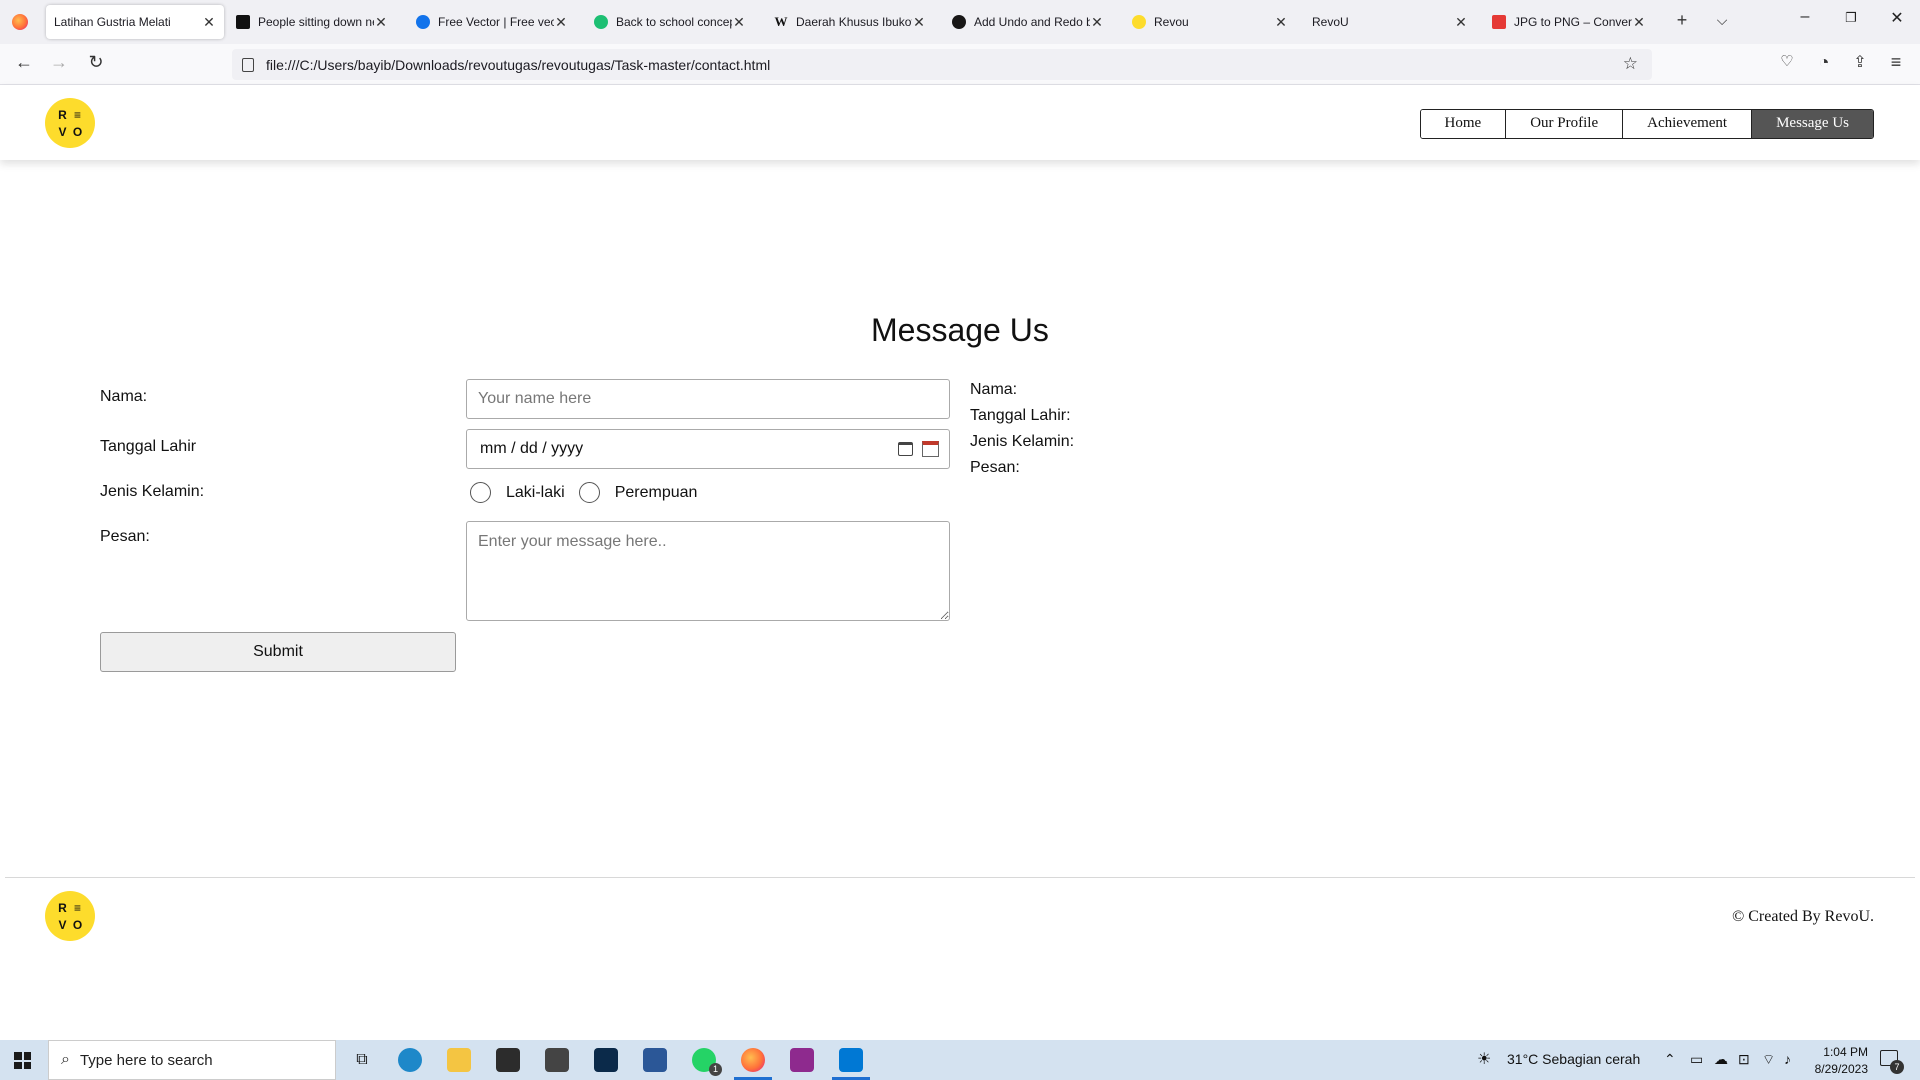 The image size is (1920, 1080). I want to click on security-icon: ⊡, so click(1744, 1059).